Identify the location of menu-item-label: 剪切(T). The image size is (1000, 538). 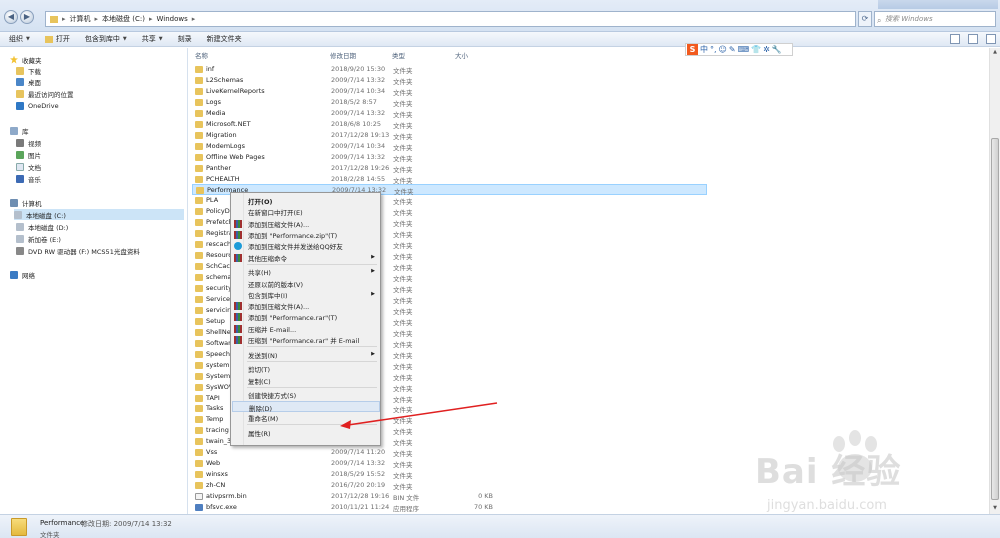
(259, 370).